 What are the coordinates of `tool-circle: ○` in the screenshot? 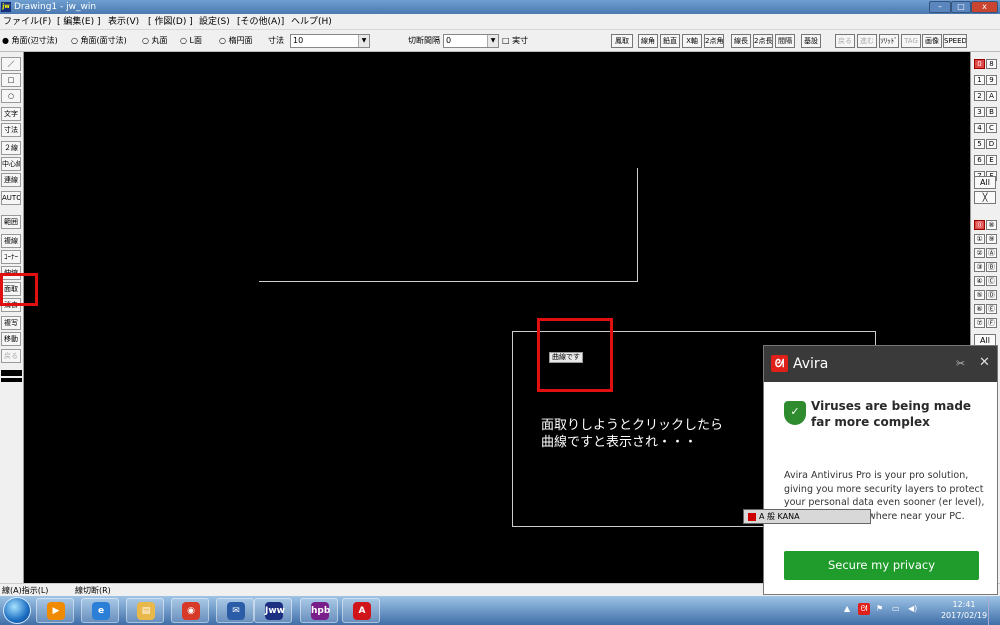 It's located at (11, 96).